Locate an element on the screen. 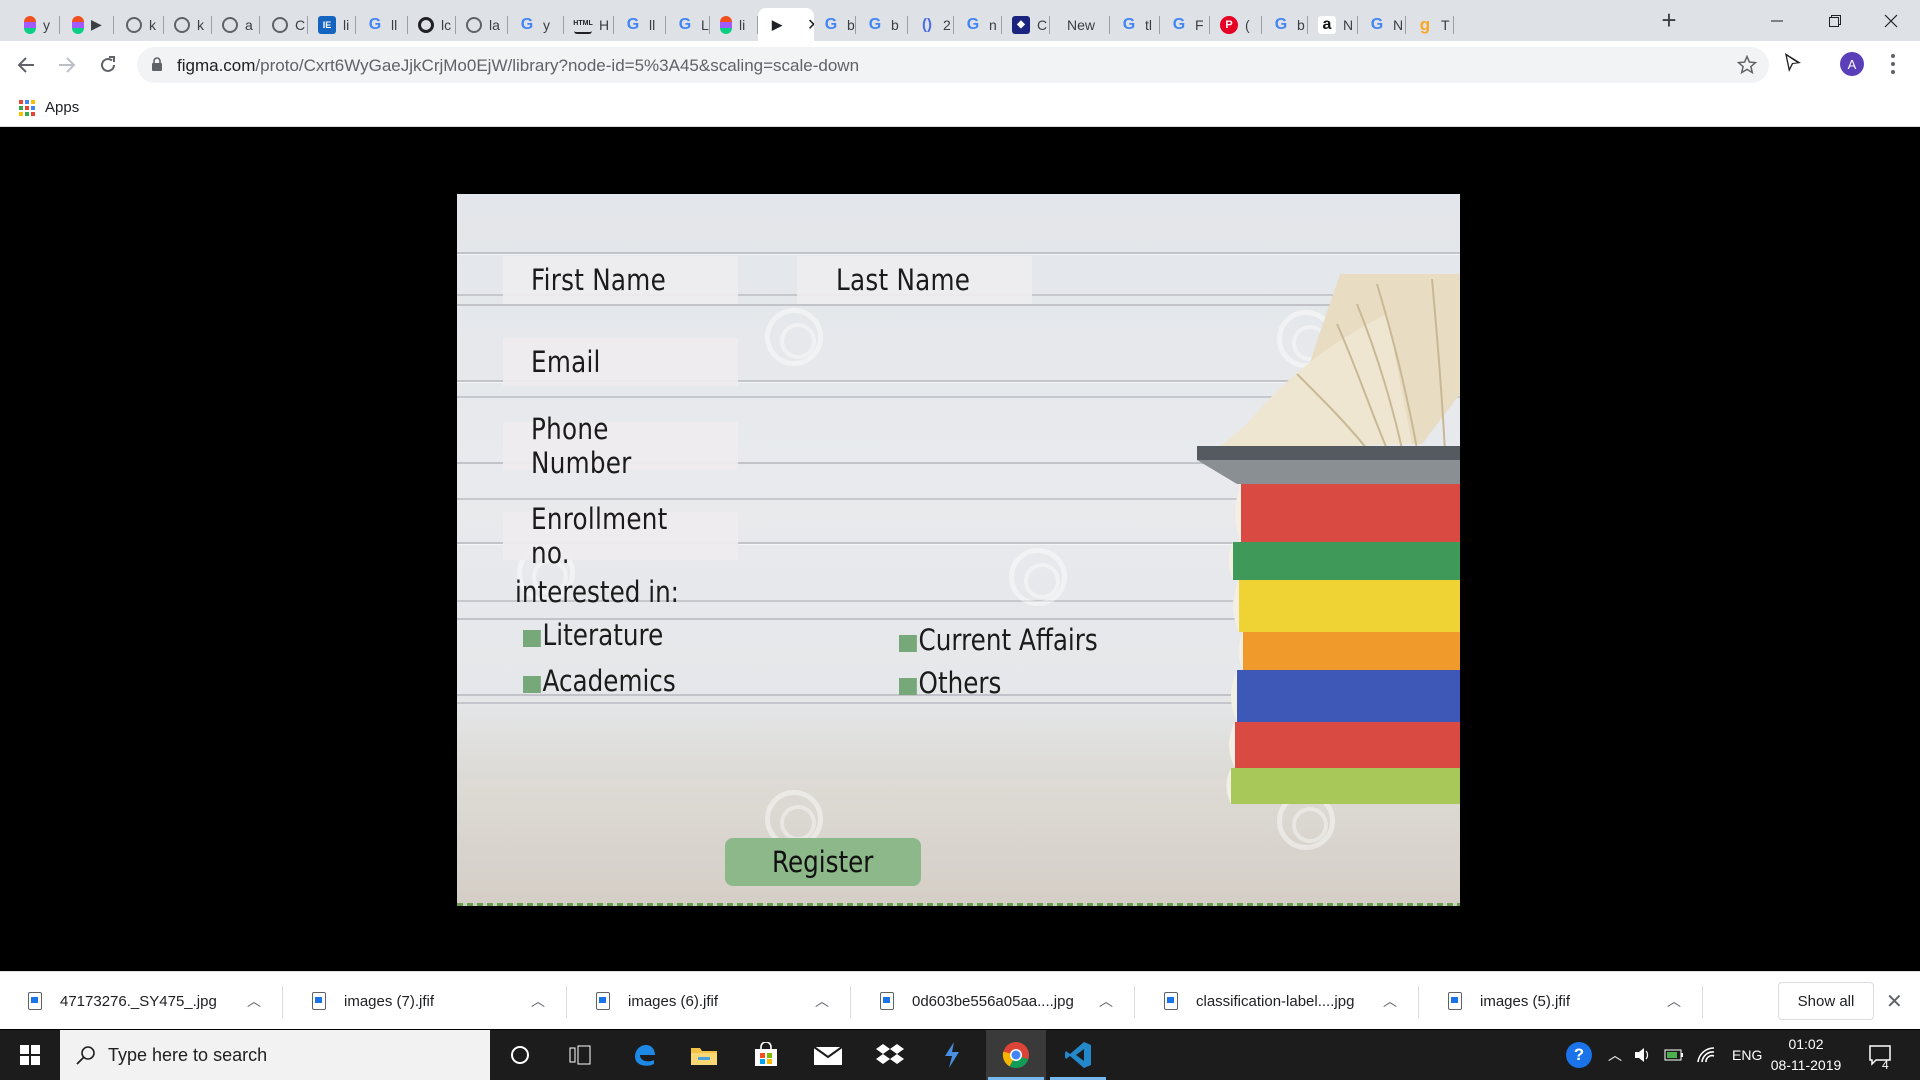  forward-button is located at coordinates (67, 65).